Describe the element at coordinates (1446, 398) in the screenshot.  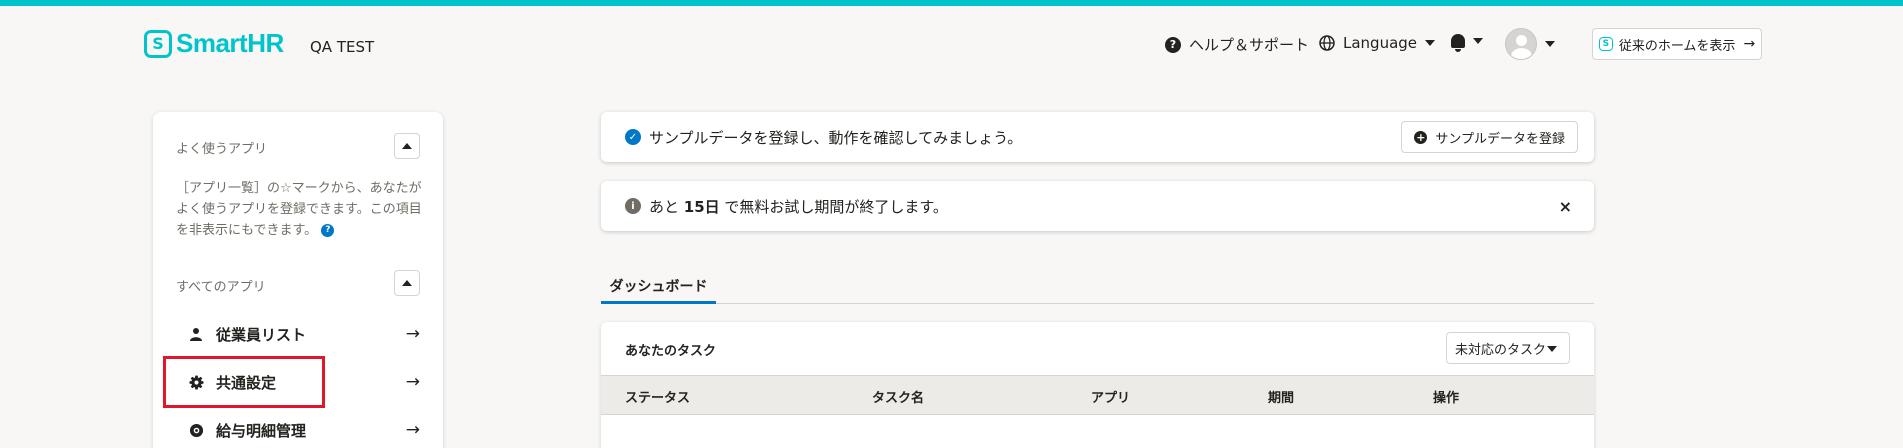
I see `column-header-actions: 操作` at that location.